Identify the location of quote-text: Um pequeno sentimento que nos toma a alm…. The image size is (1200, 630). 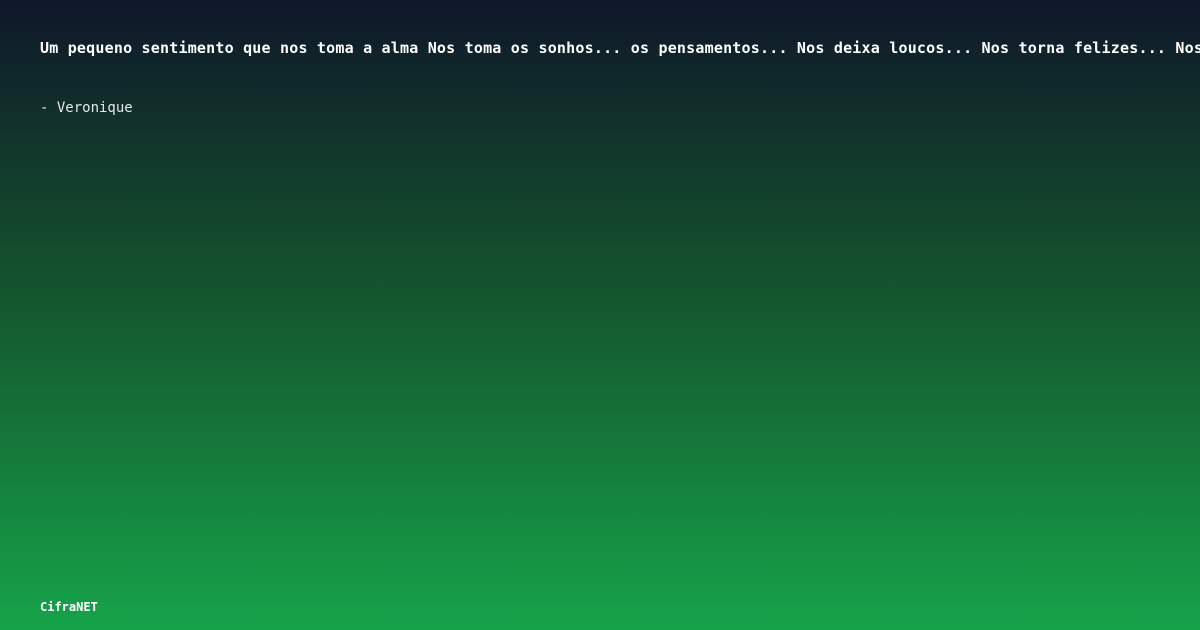
(620, 48).